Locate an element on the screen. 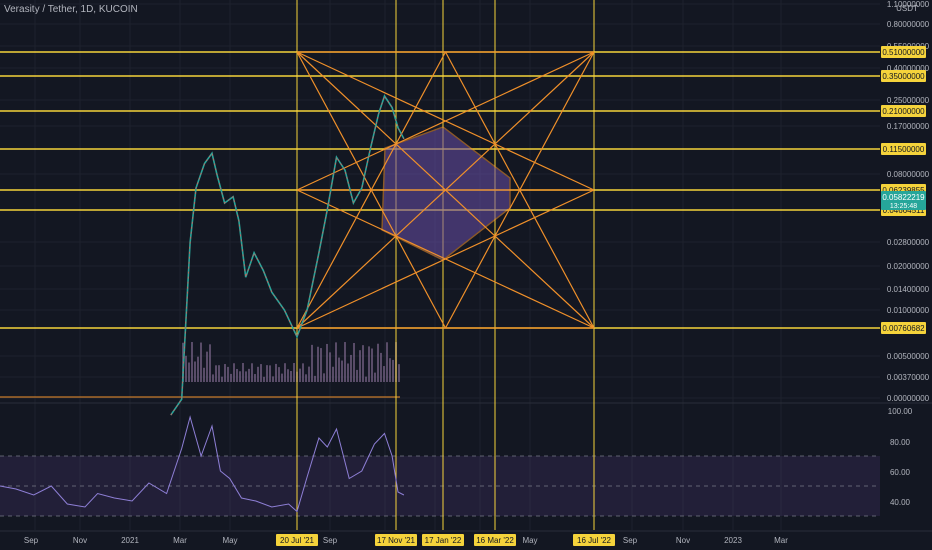 The image size is (932, 550). level-badge-text-3: 0.11500000 is located at coordinates (904, 149).